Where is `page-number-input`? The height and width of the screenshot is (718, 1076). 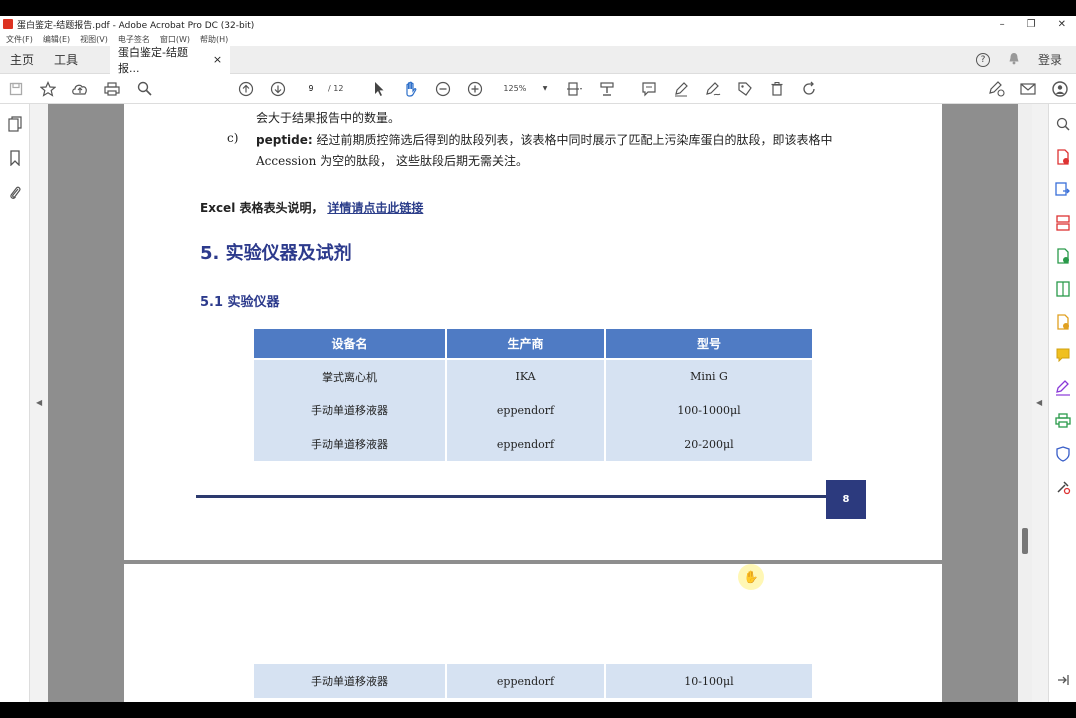 page-number-input is located at coordinates (311, 88).